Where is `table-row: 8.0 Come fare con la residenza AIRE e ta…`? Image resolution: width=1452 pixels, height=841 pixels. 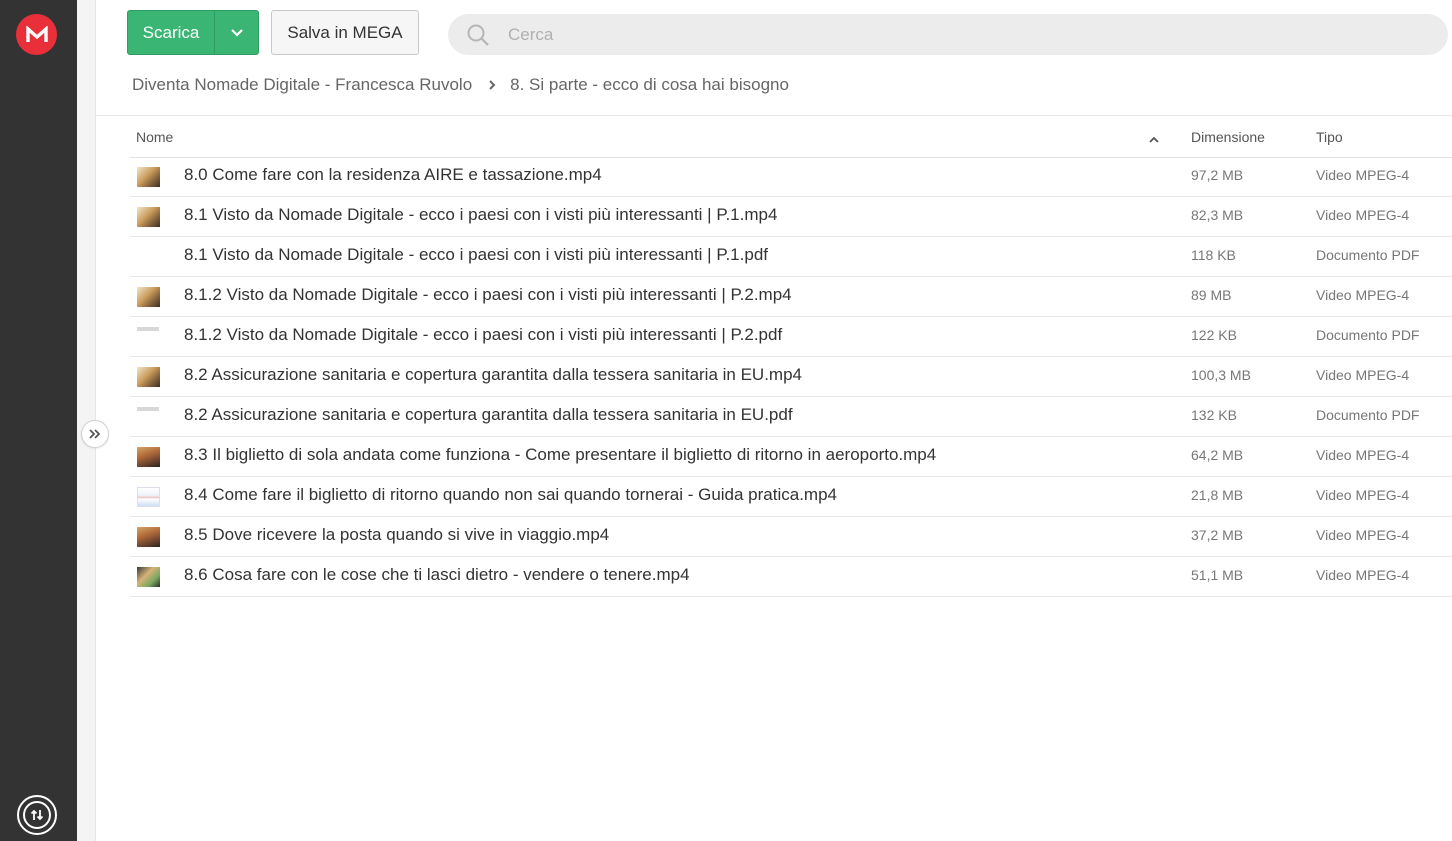
table-row: 8.0 Come fare con la residenza AIRE e ta… is located at coordinates (791, 177).